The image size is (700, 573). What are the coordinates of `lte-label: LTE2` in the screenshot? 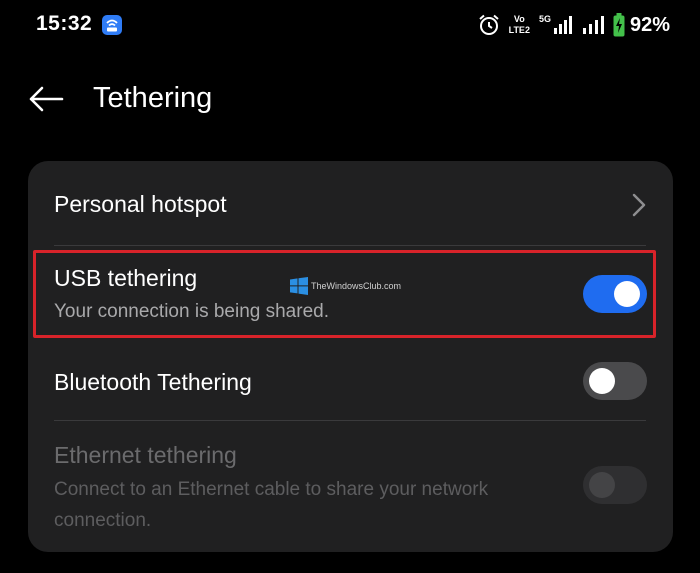 It's located at (519, 30).